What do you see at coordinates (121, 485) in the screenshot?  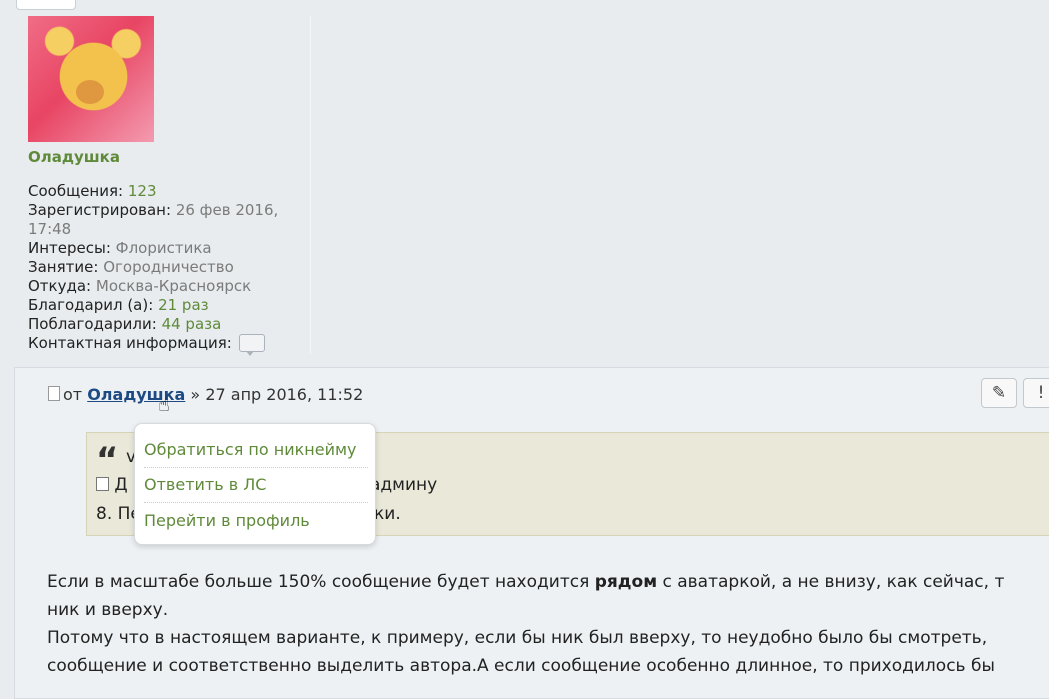 I see `quote-line-2-start: Д` at bounding box center [121, 485].